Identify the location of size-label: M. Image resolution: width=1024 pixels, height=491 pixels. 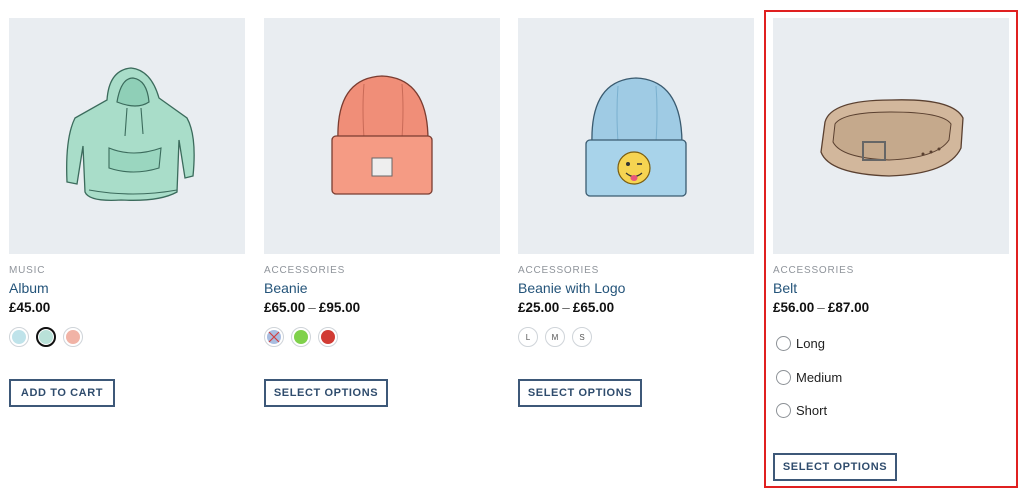
(555, 337).